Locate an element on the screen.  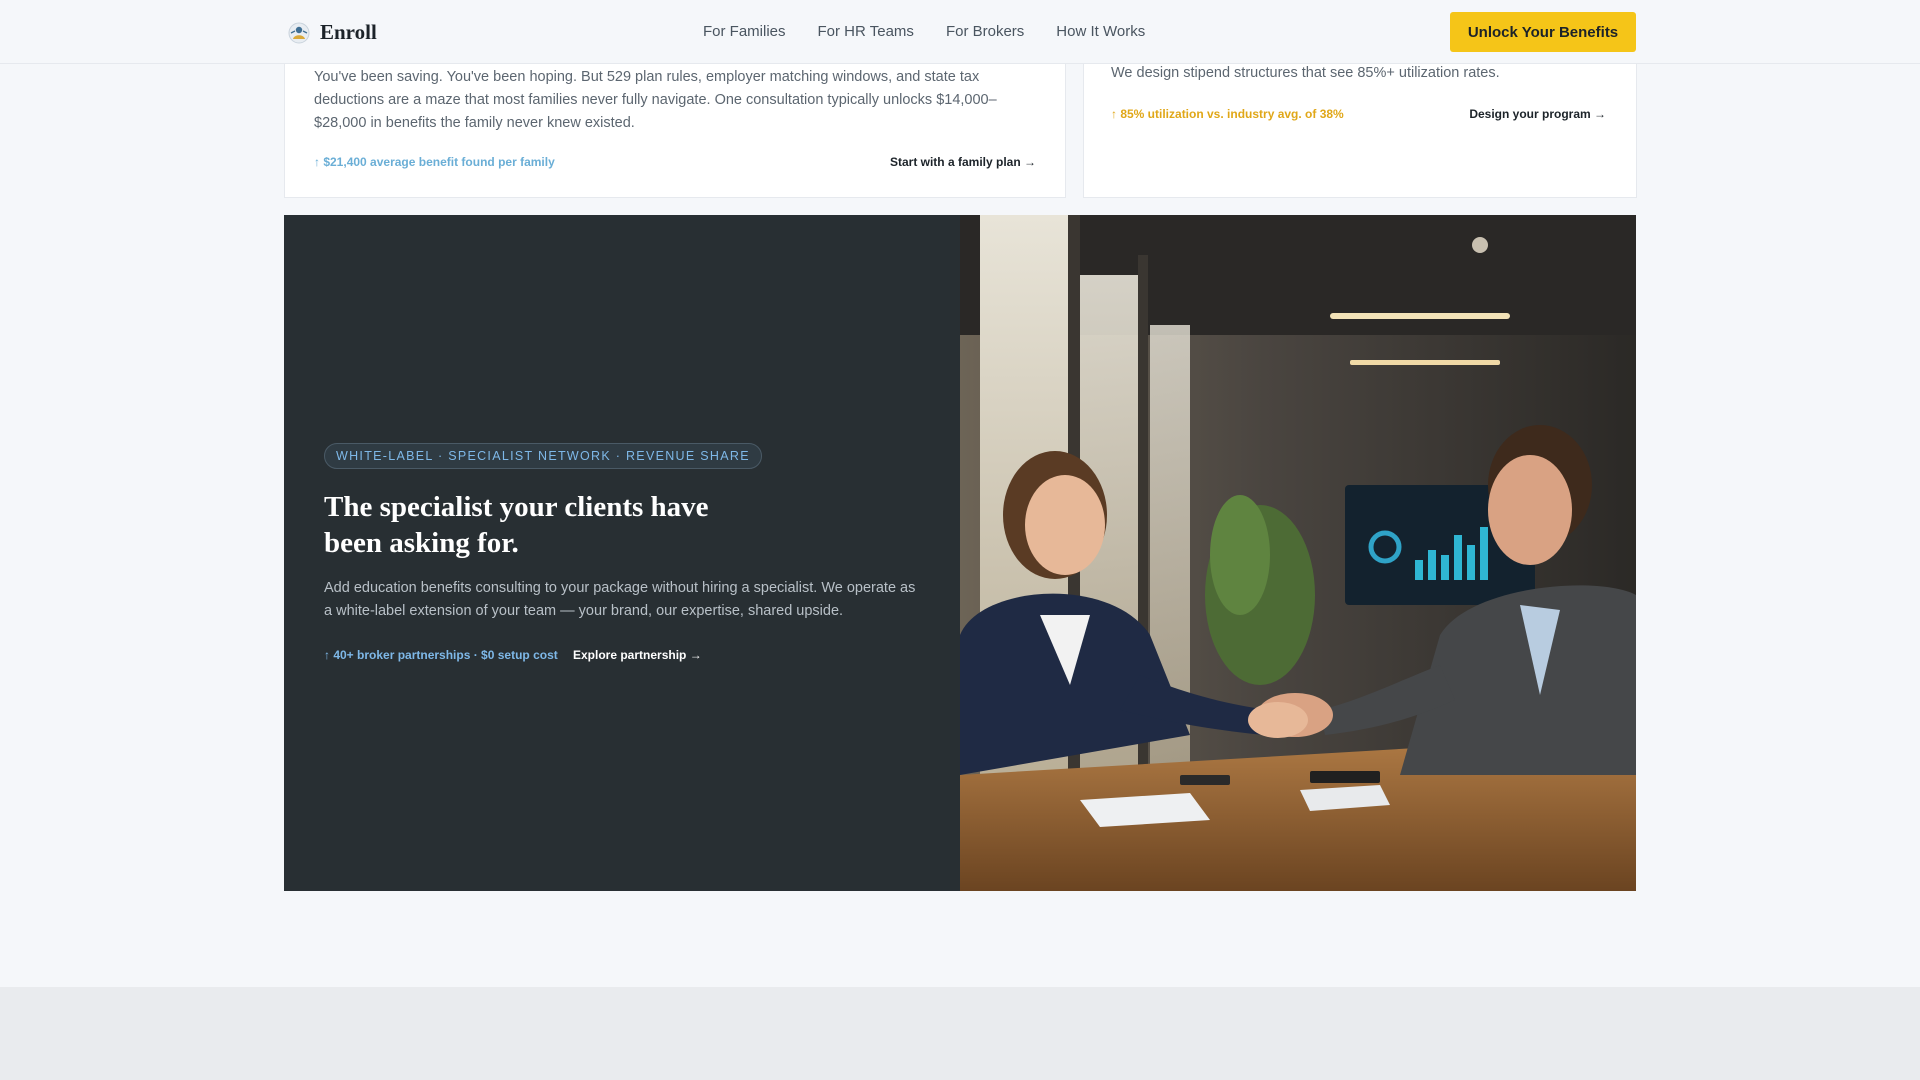
nav-how-it-works: How It Works is located at coordinates (1100, 31).